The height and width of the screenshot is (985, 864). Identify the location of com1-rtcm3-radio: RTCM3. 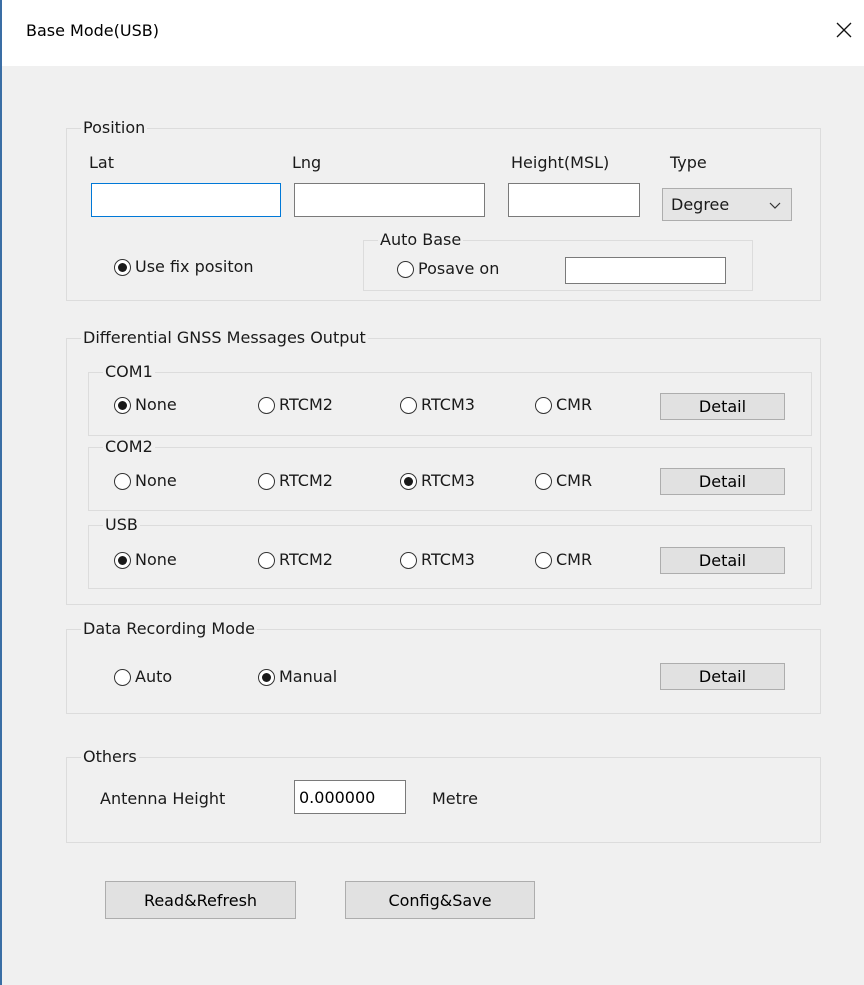
(437, 405).